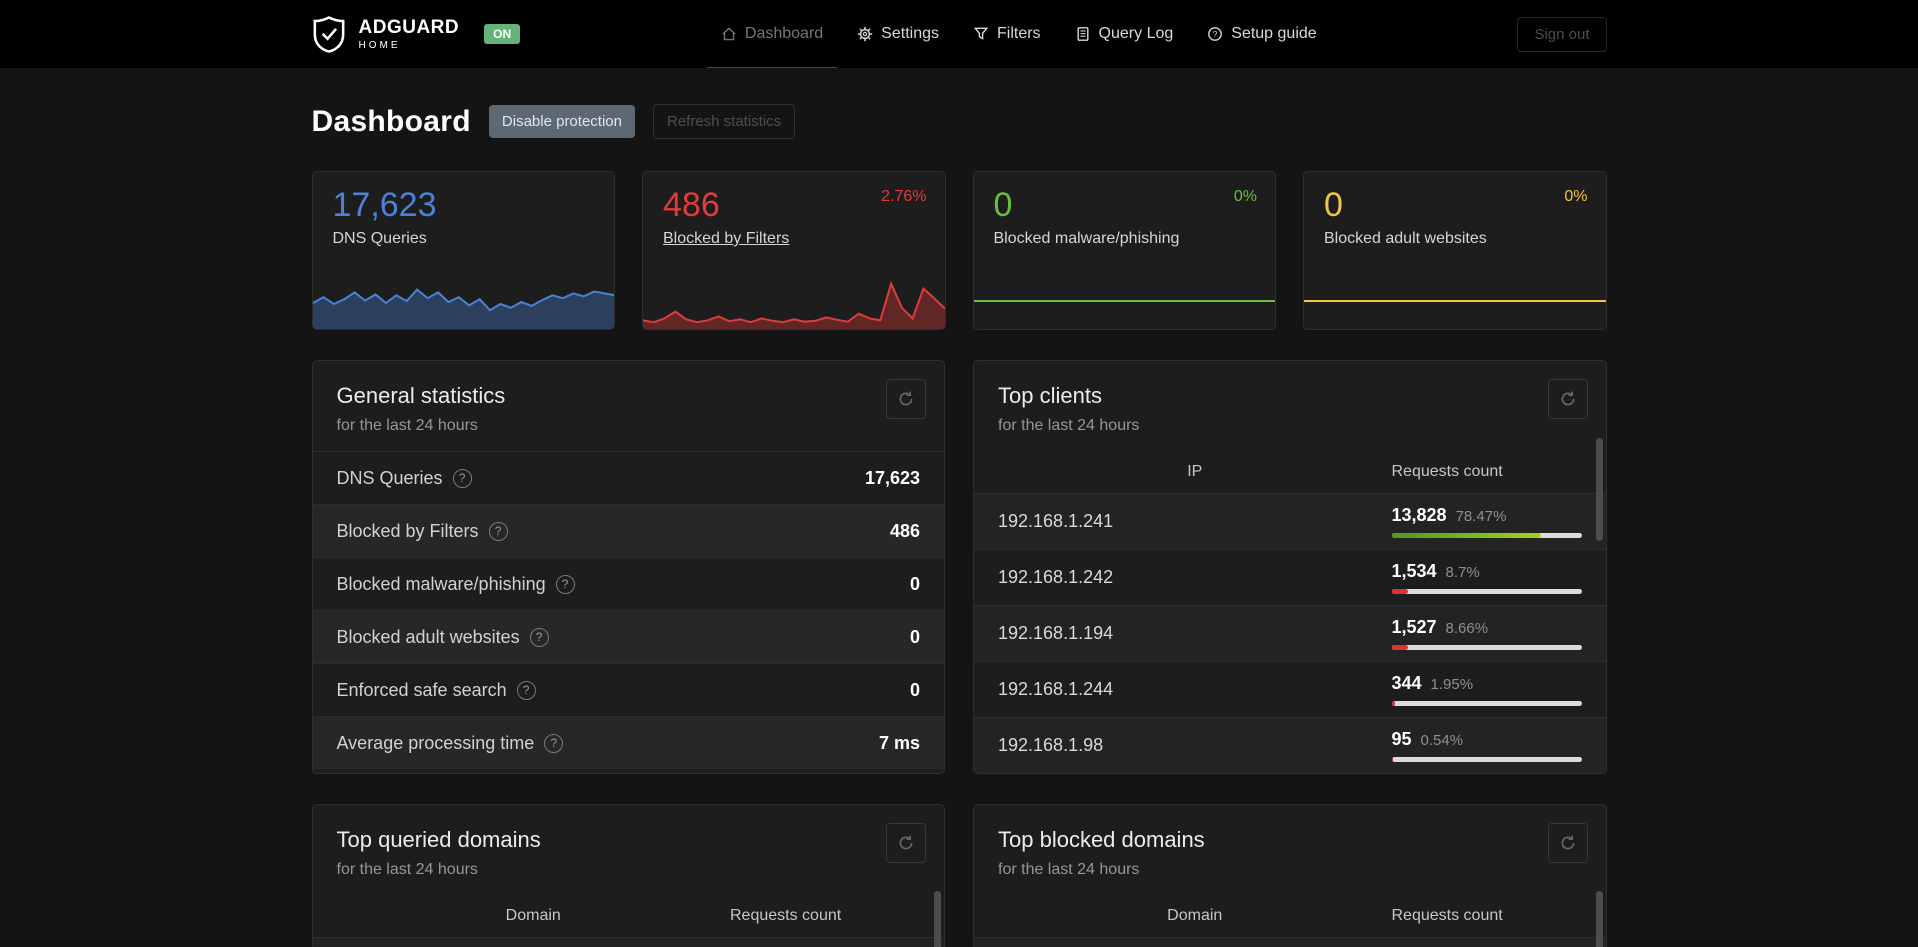  Describe the element at coordinates (1195, 689) in the screenshot. I see `client-ip: 192.168.1.244` at that location.